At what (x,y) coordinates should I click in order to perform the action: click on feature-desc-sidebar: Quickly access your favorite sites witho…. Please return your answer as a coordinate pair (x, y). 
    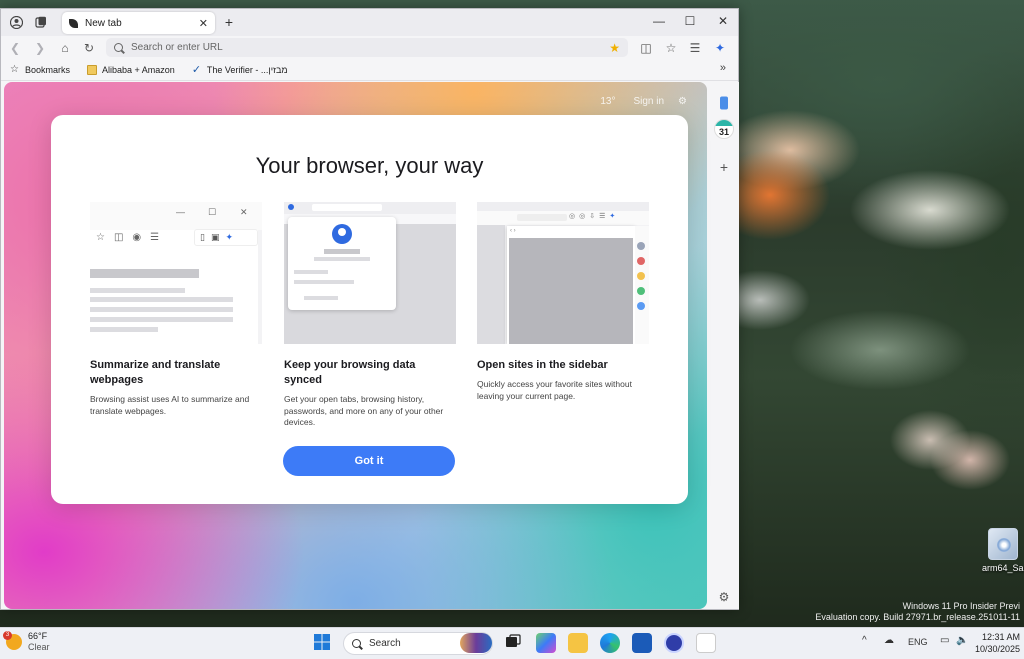
    Looking at the image, I should click on (554, 390).